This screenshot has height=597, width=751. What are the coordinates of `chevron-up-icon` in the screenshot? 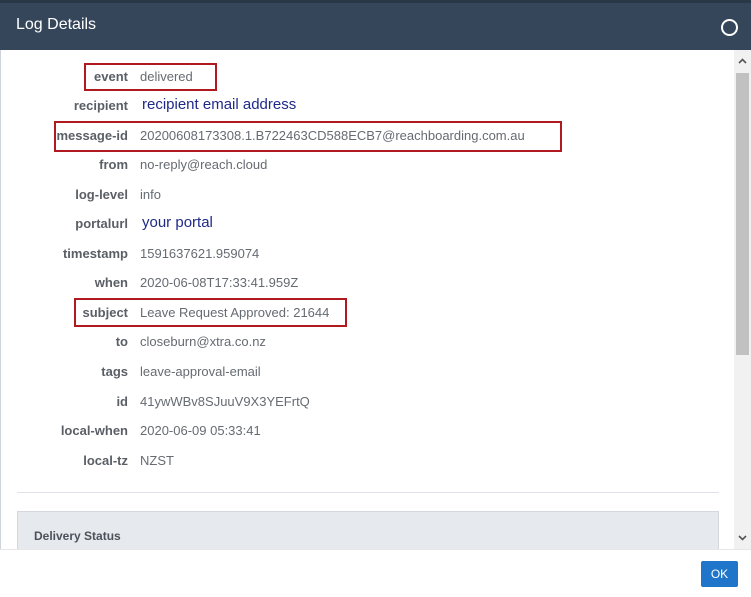 It's located at (742, 61).